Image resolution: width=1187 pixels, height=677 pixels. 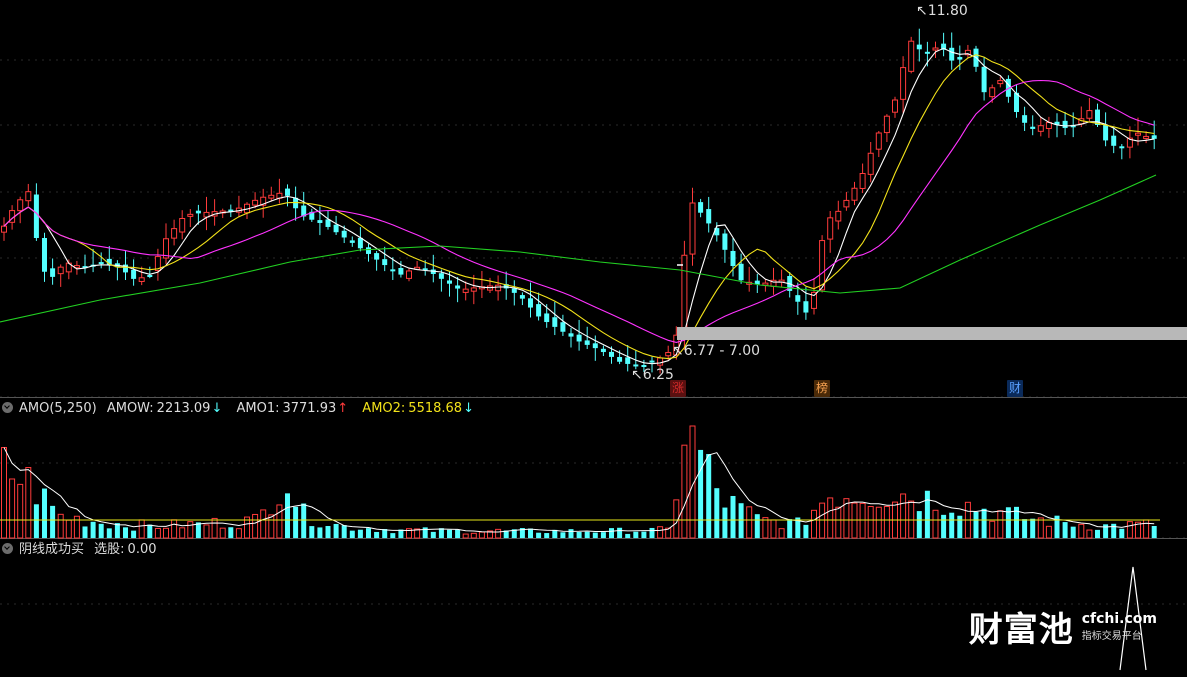 What do you see at coordinates (1015, 388) in the screenshot?
I see `marker-cai: 财` at bounding box center [1015, 388].